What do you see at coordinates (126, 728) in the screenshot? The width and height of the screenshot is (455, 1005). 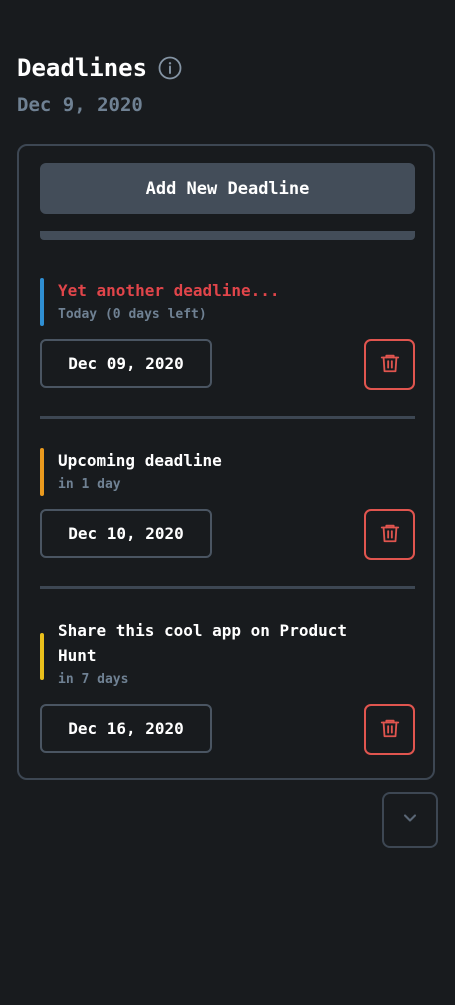 I see `deadline-date-button: Dec 16, 2020` at bounding box center [126, 728].